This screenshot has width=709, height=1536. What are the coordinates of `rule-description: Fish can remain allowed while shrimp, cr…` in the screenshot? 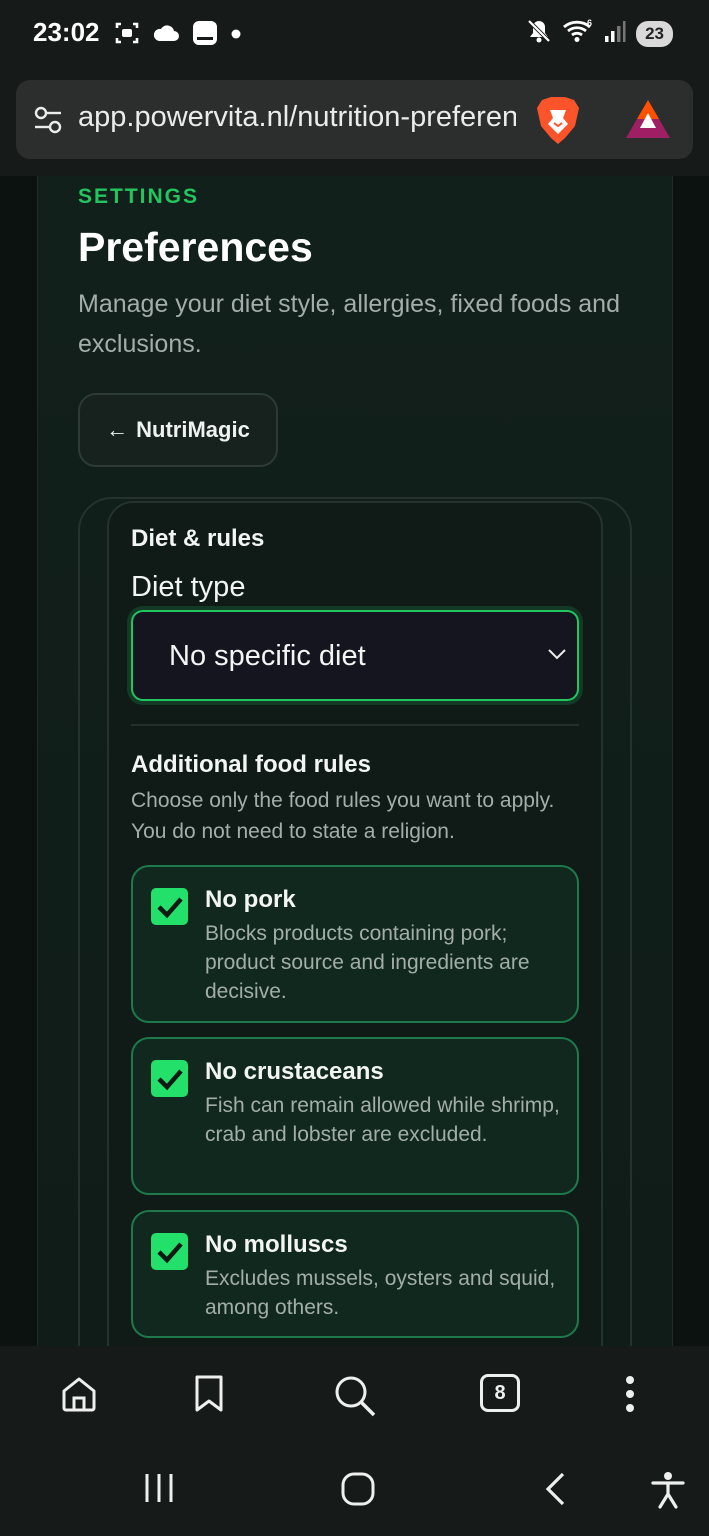 It's located at (382, 1120).